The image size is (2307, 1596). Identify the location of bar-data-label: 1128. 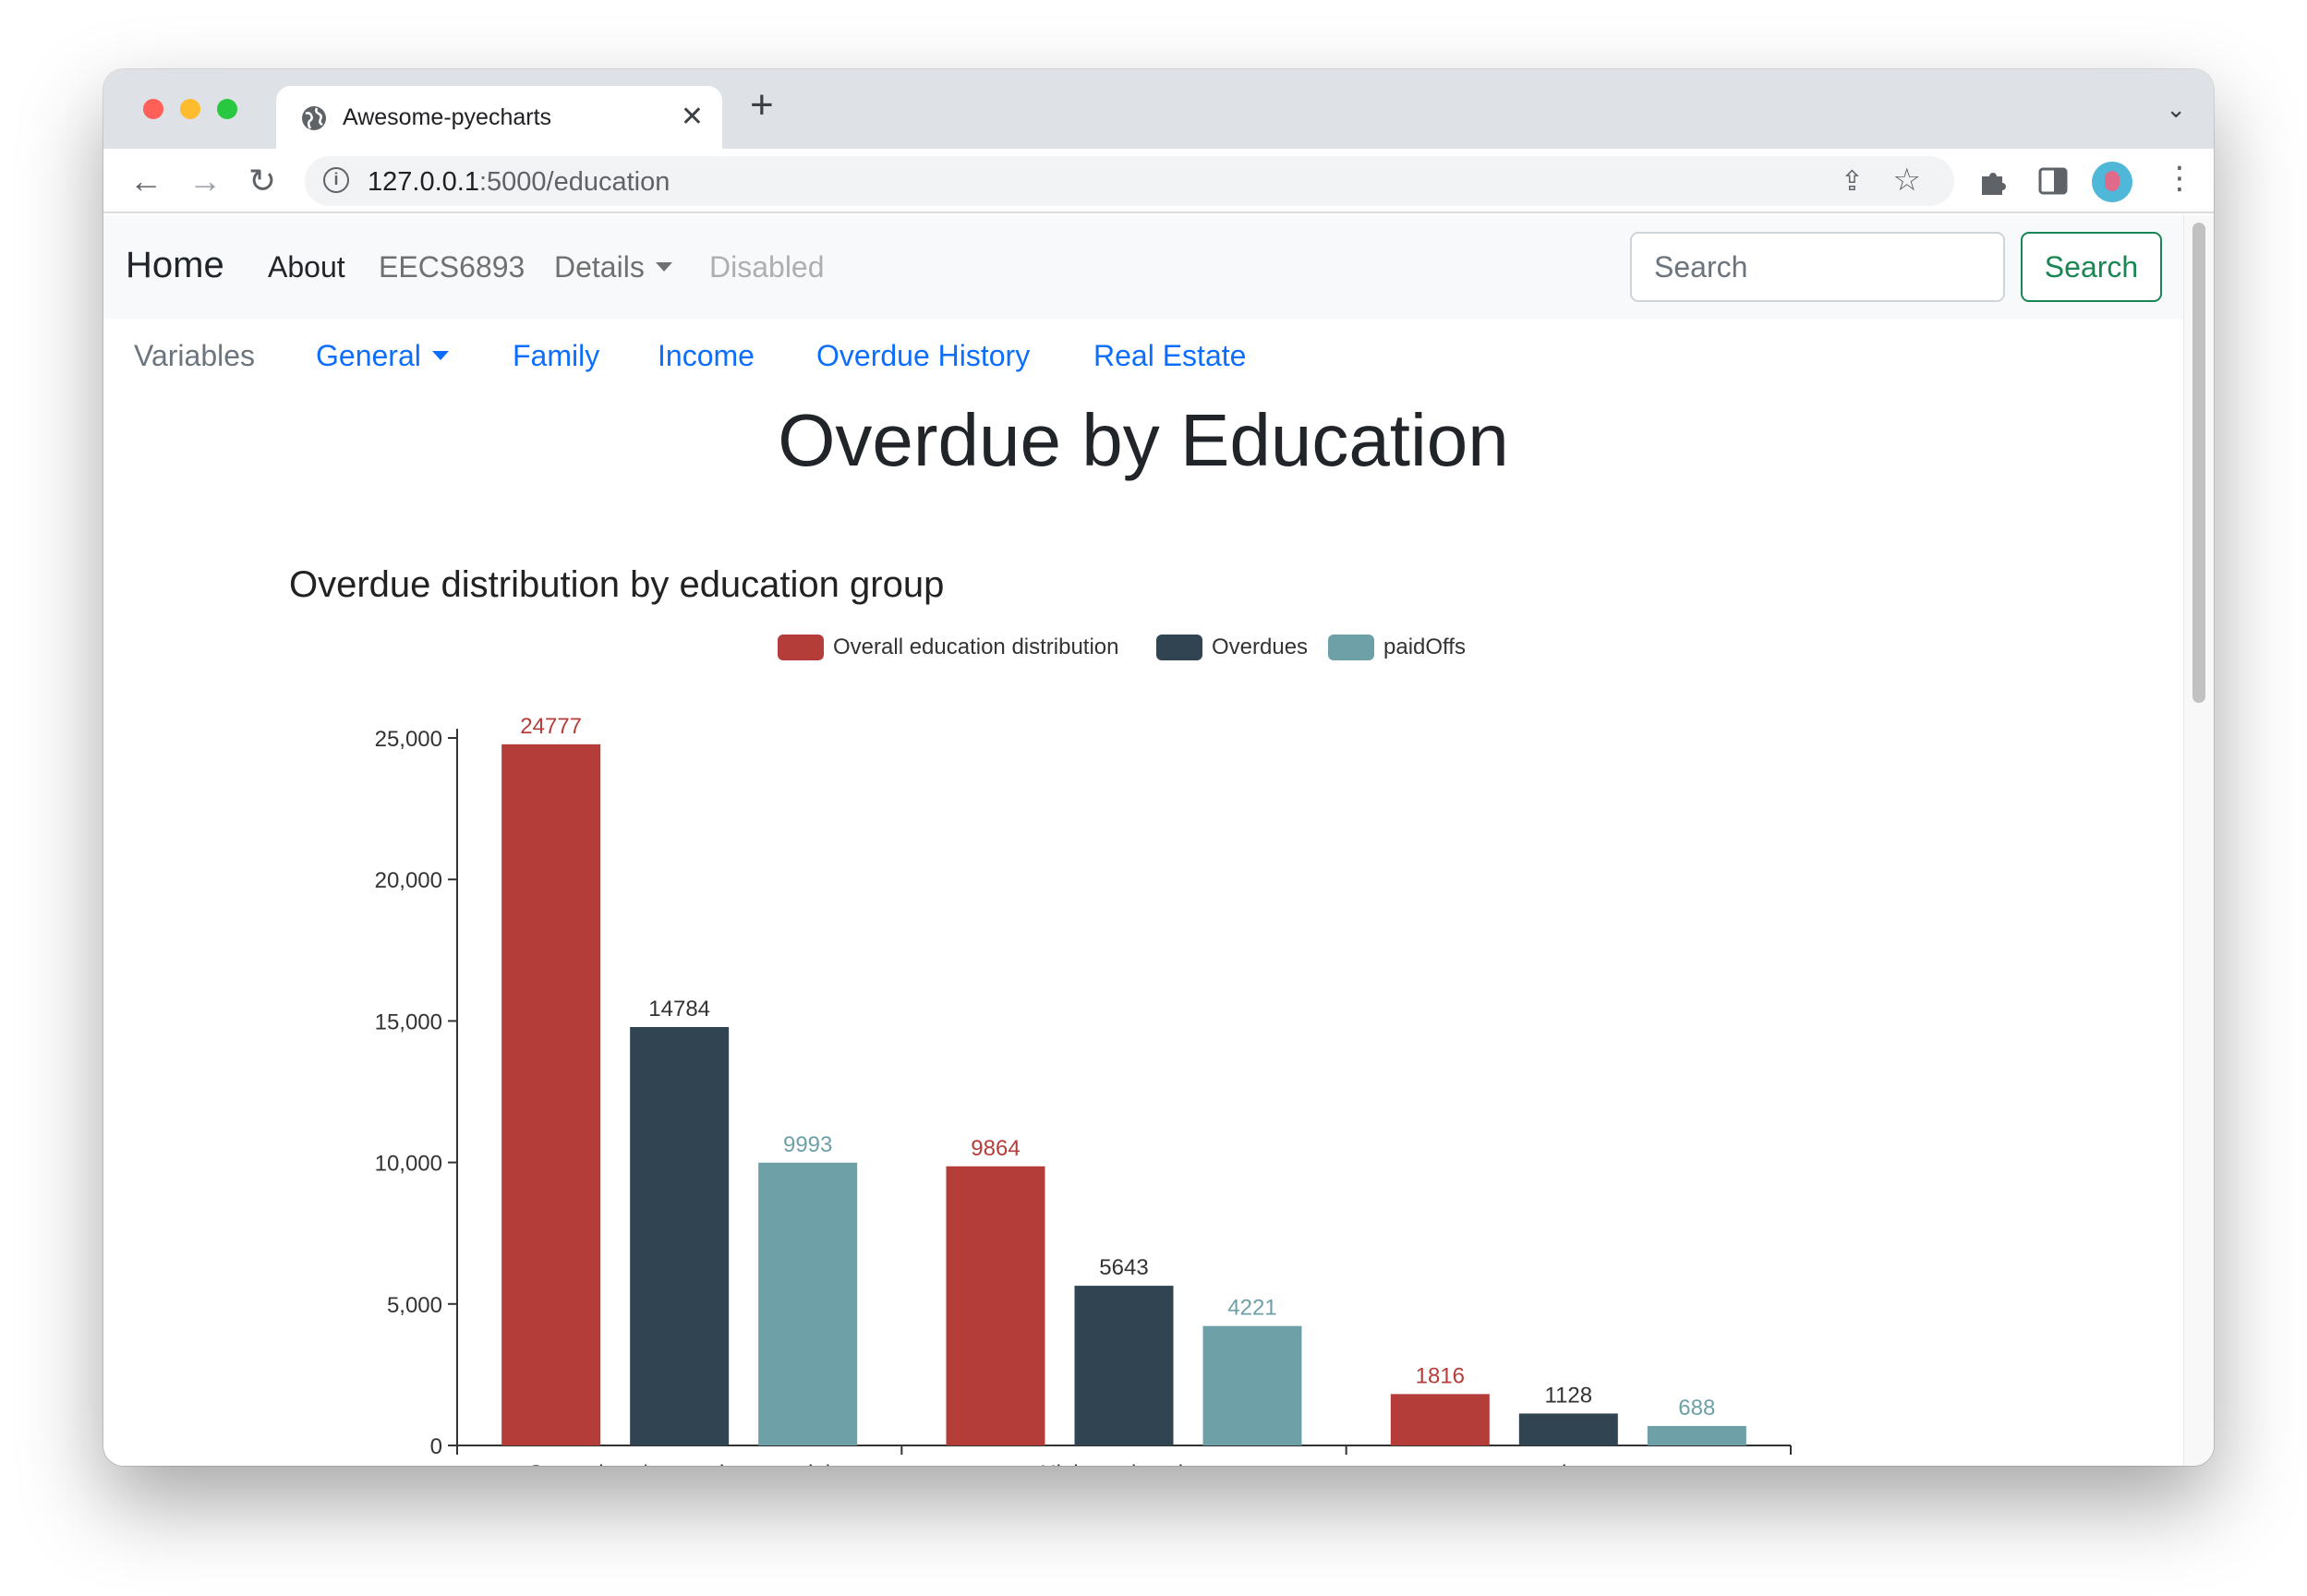
(1569, 1395).